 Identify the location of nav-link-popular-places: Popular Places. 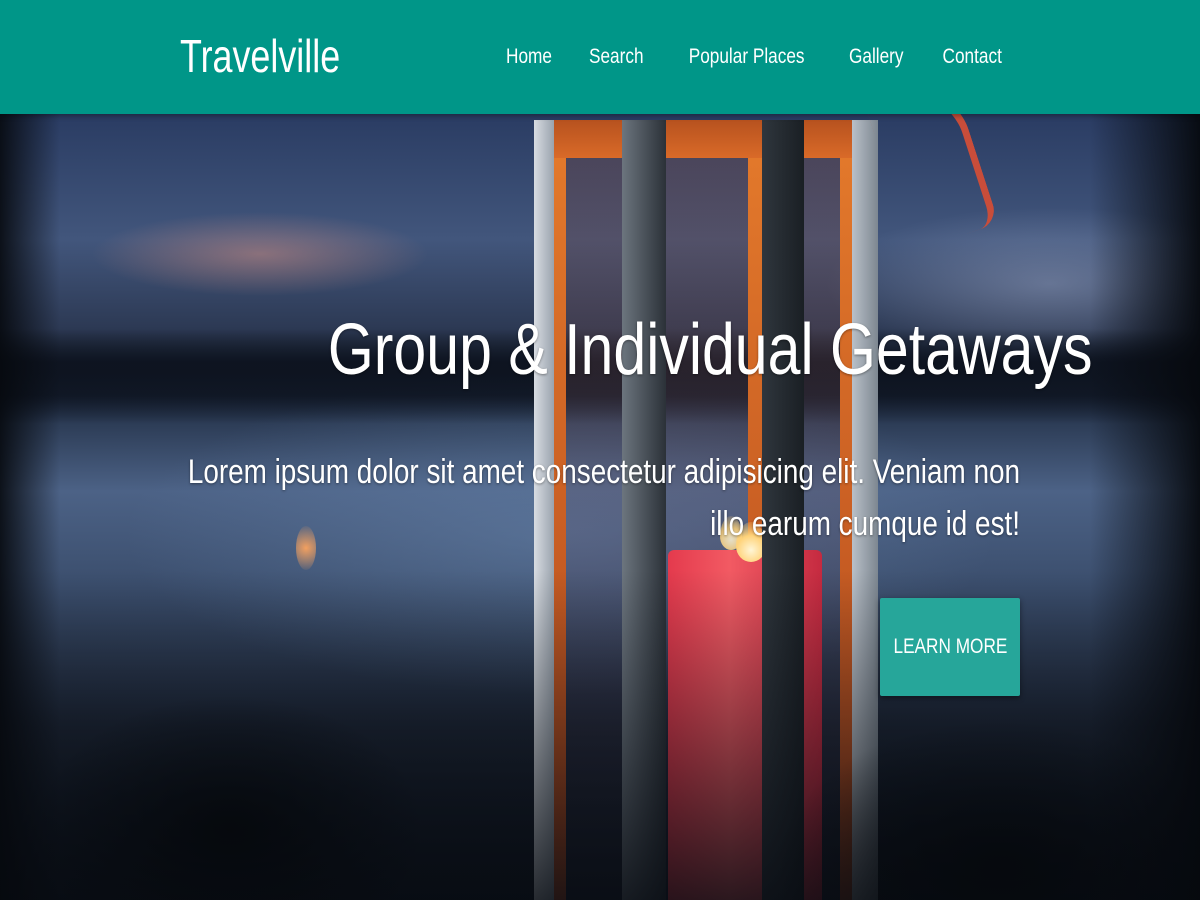
(747, 57).